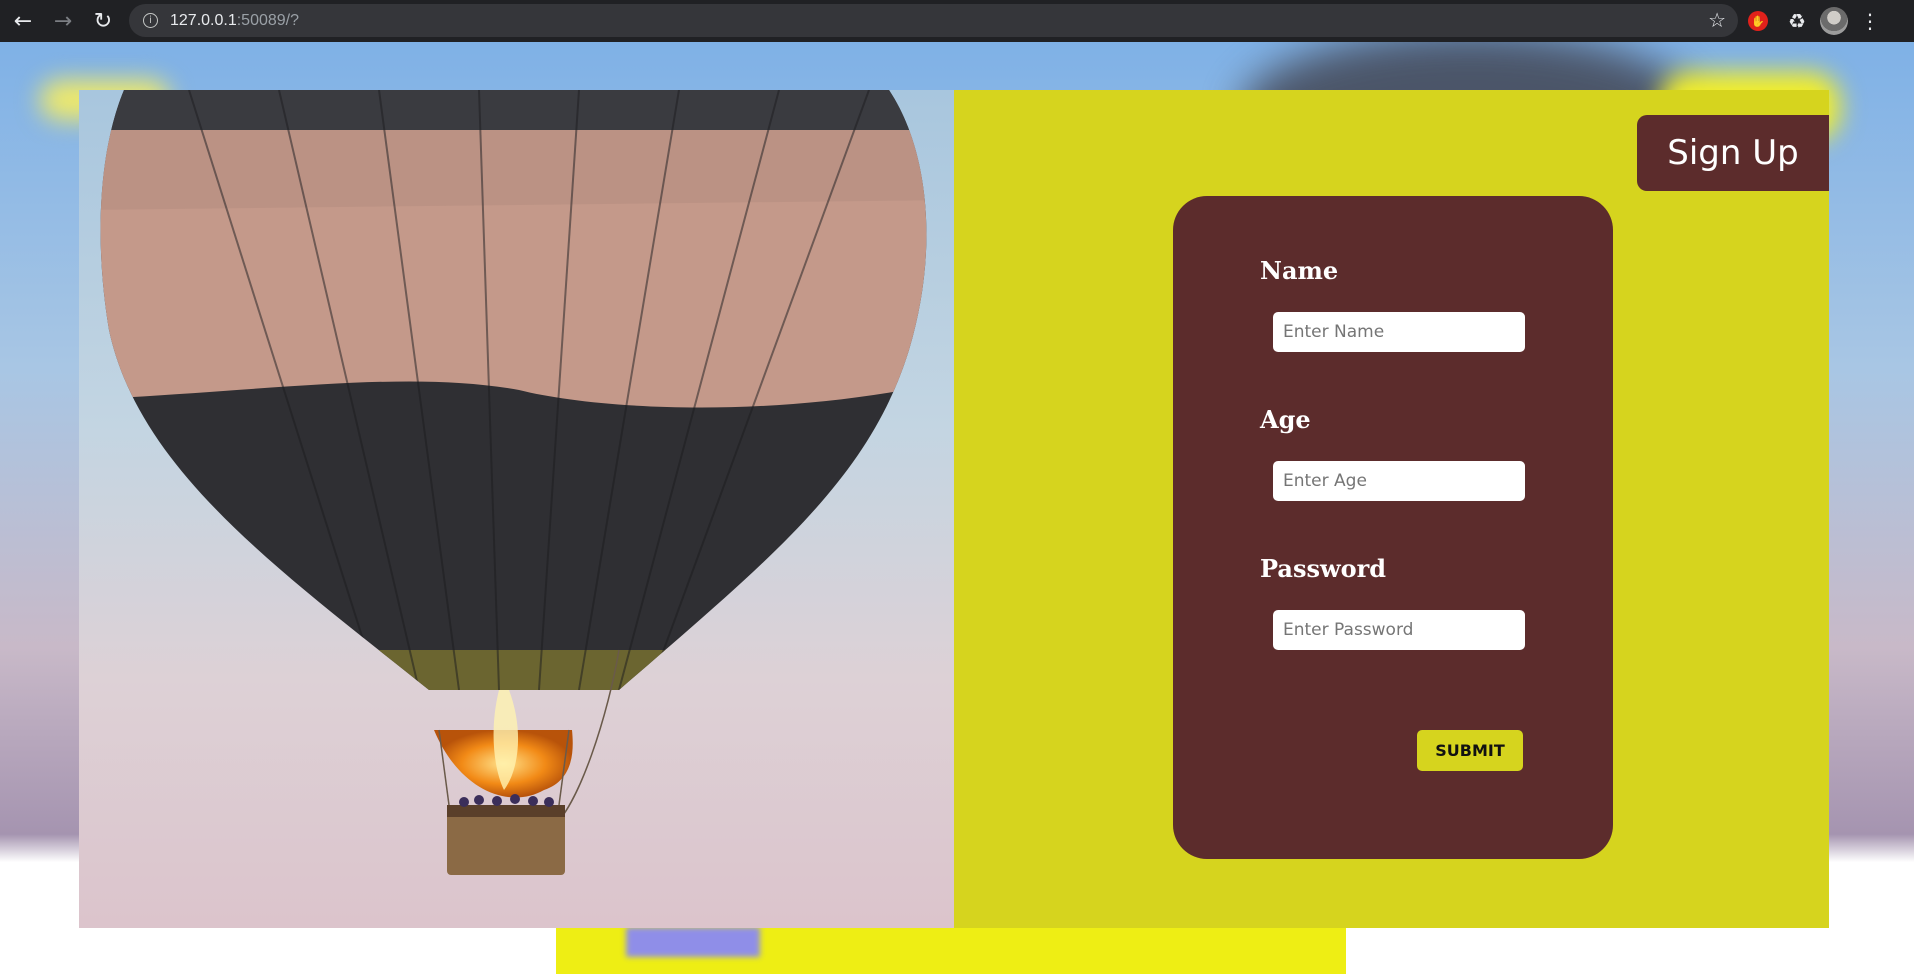 The width and height of the screenshot is (1914, 974). I want to click on name-label: Name, so click(1299, 270).